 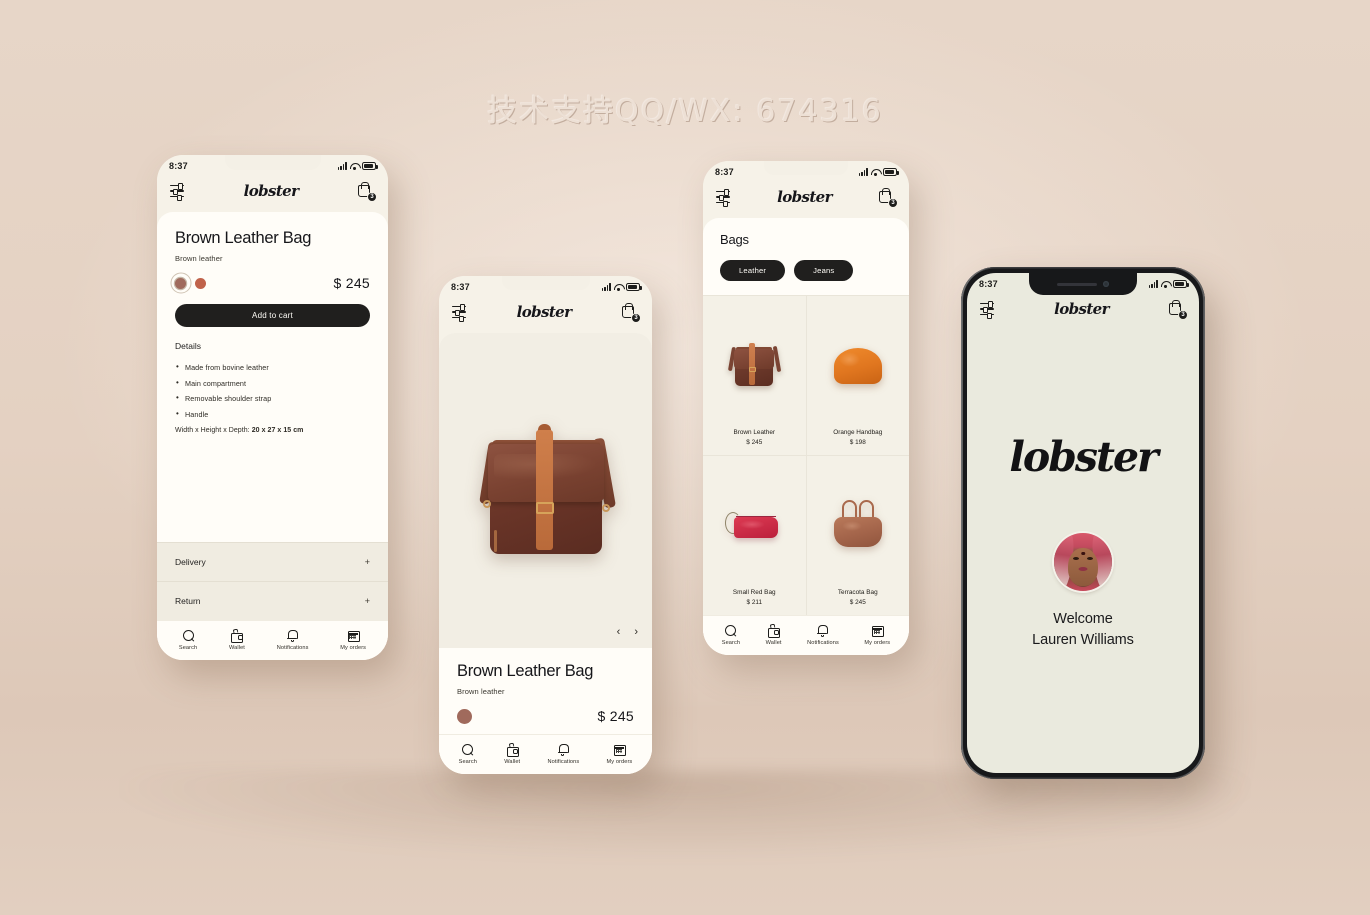 What do you see at coordinates (200, 283) in the screenshot?
I see `swatch-terracotta` at bounding box center [200, 283].